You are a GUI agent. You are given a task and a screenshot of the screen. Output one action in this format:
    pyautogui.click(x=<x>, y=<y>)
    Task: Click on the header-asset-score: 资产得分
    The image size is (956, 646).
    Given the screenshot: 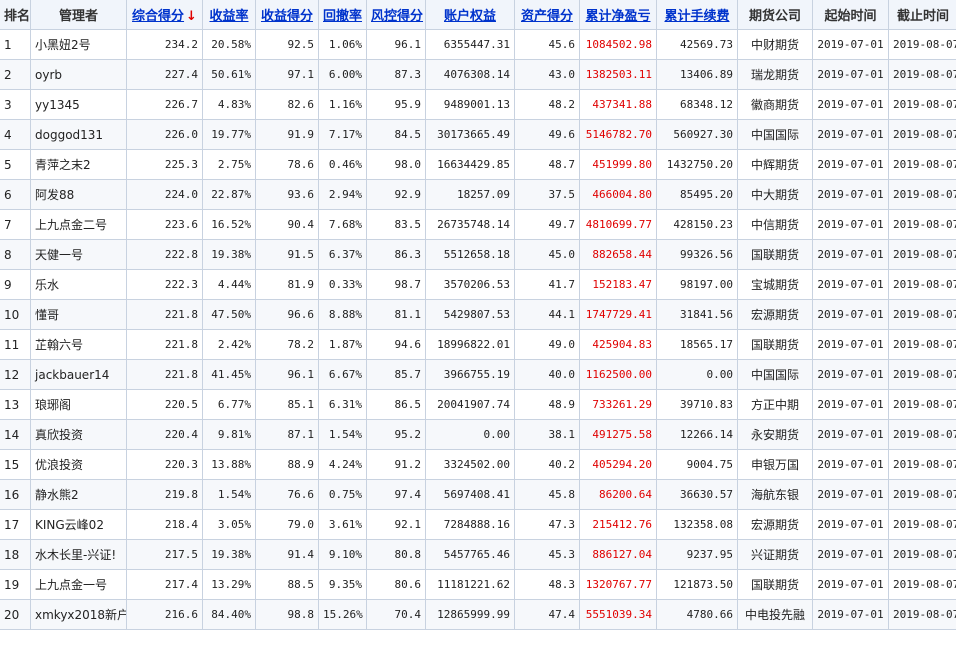 What is the action you would take?
    pyautogui.click(x=547, y=15)
    